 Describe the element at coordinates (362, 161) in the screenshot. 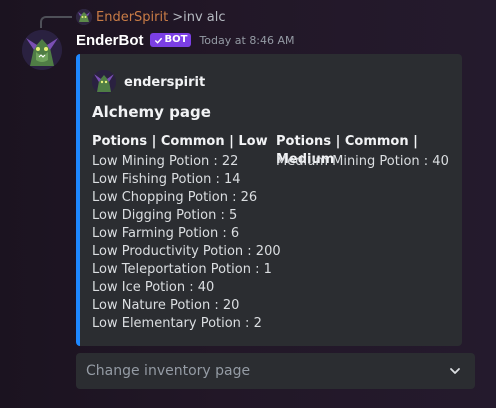

I see `field-line: Medium Mining Potion : 40` at that location.